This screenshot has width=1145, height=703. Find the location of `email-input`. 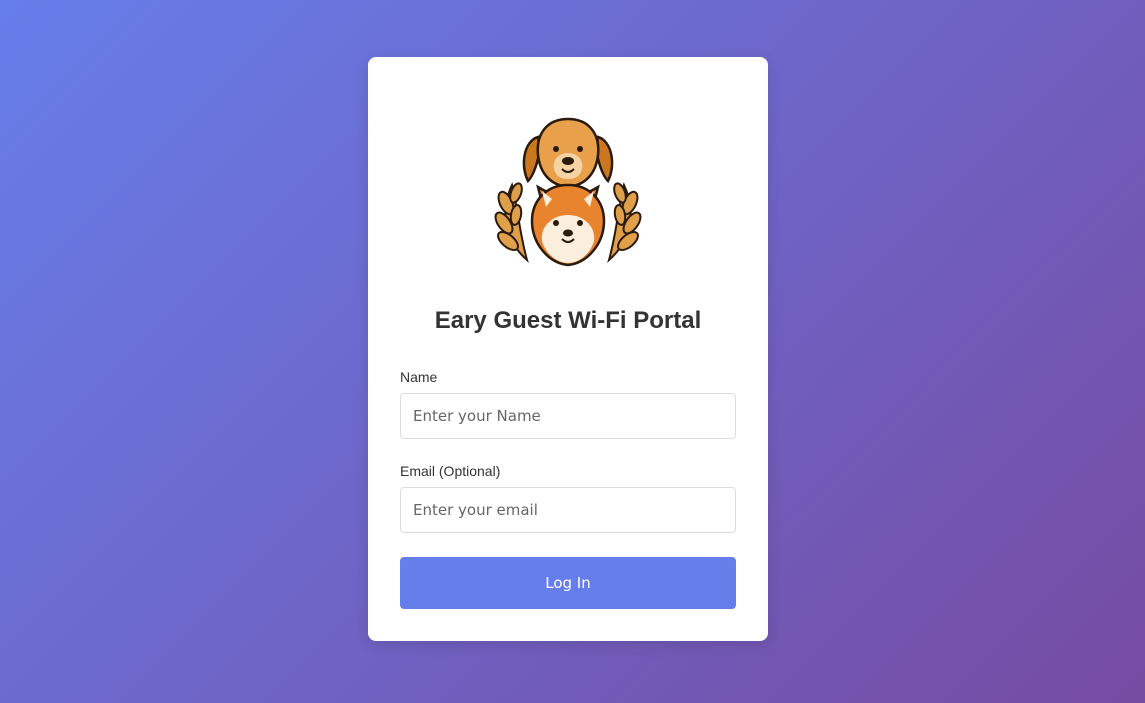

email-input is located at coordinates (568, 510).